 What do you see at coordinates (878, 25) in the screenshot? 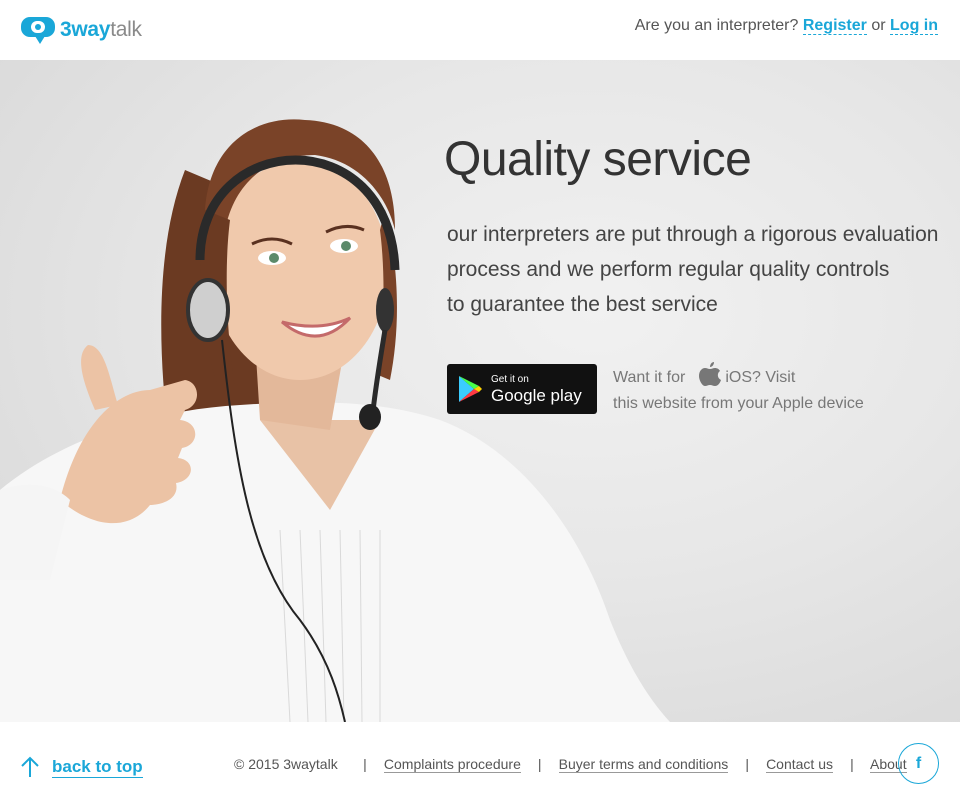
I see `or-text: or` at bounding box center [878, 25].